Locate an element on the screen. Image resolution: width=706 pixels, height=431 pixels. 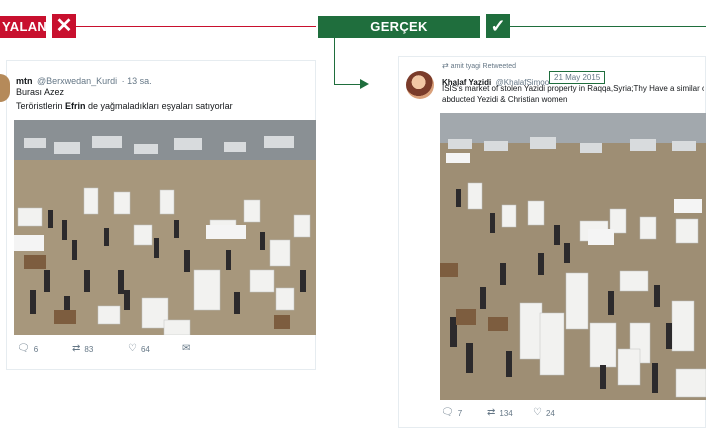
reply-count: 7 is located at coordinates (460, 413).